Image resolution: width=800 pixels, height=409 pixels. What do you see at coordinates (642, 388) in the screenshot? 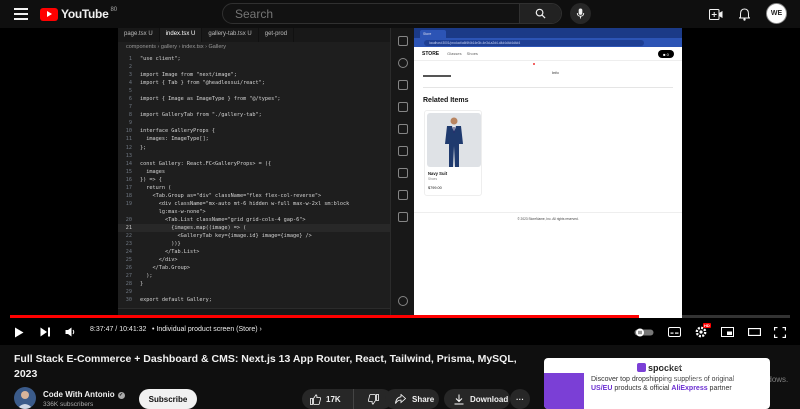
I see `ad-text: products & official` at bounding box center [642, 388].